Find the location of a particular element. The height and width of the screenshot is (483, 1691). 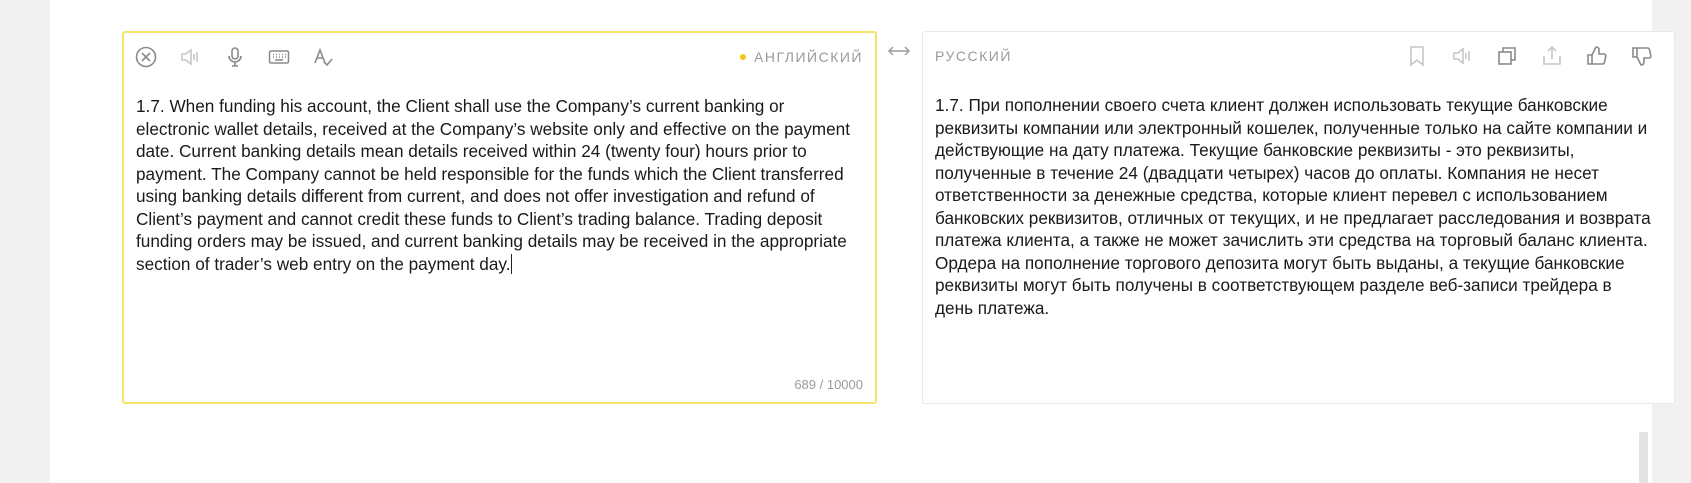

language-indicator-dot is located at coordinates (743, 57).